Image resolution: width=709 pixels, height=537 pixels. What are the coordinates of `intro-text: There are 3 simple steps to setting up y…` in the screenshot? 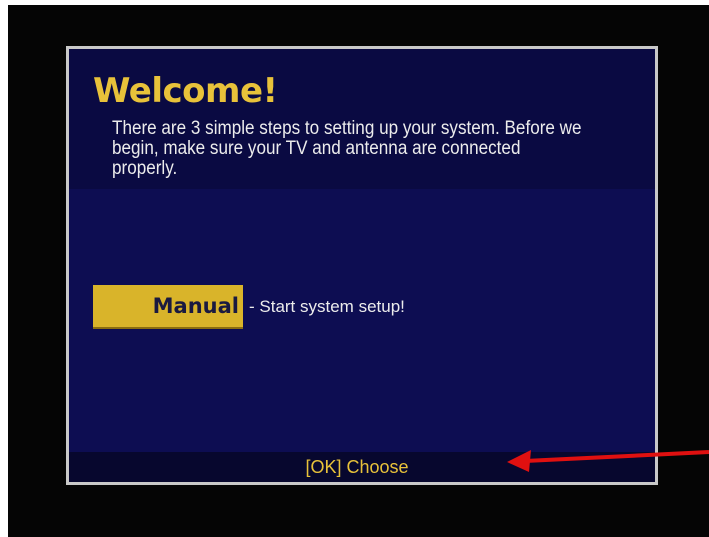 It's located at (347, 148).